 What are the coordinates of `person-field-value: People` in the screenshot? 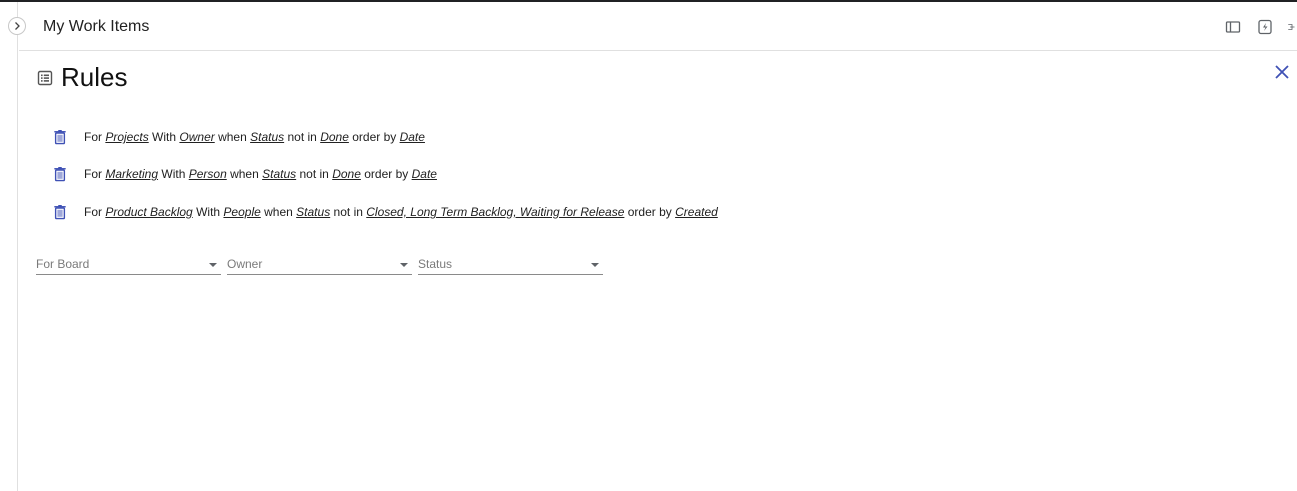 It's located at (241, 212).